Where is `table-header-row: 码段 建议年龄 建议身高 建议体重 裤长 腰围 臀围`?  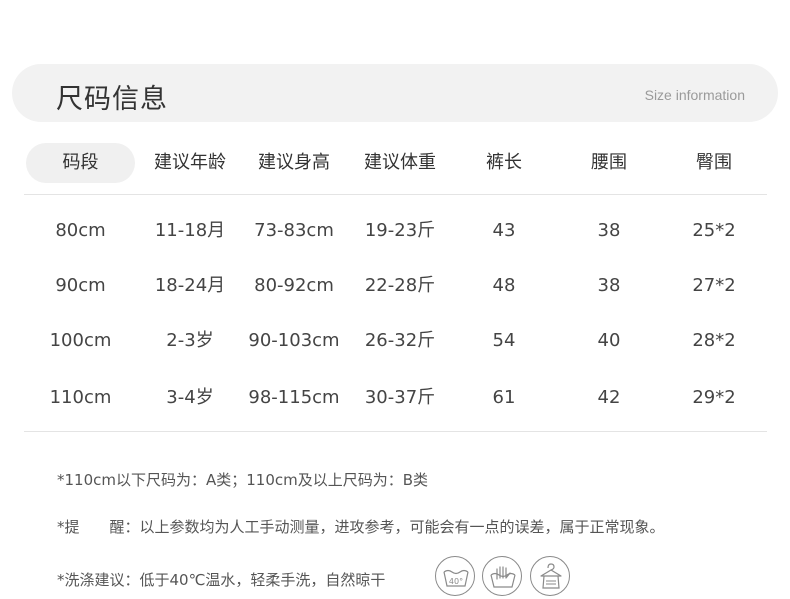
table-header-row: 码段 建议年龄 建议身高 建议体重 裤长 腰围 臀围 is located at coordinates (395, 163).